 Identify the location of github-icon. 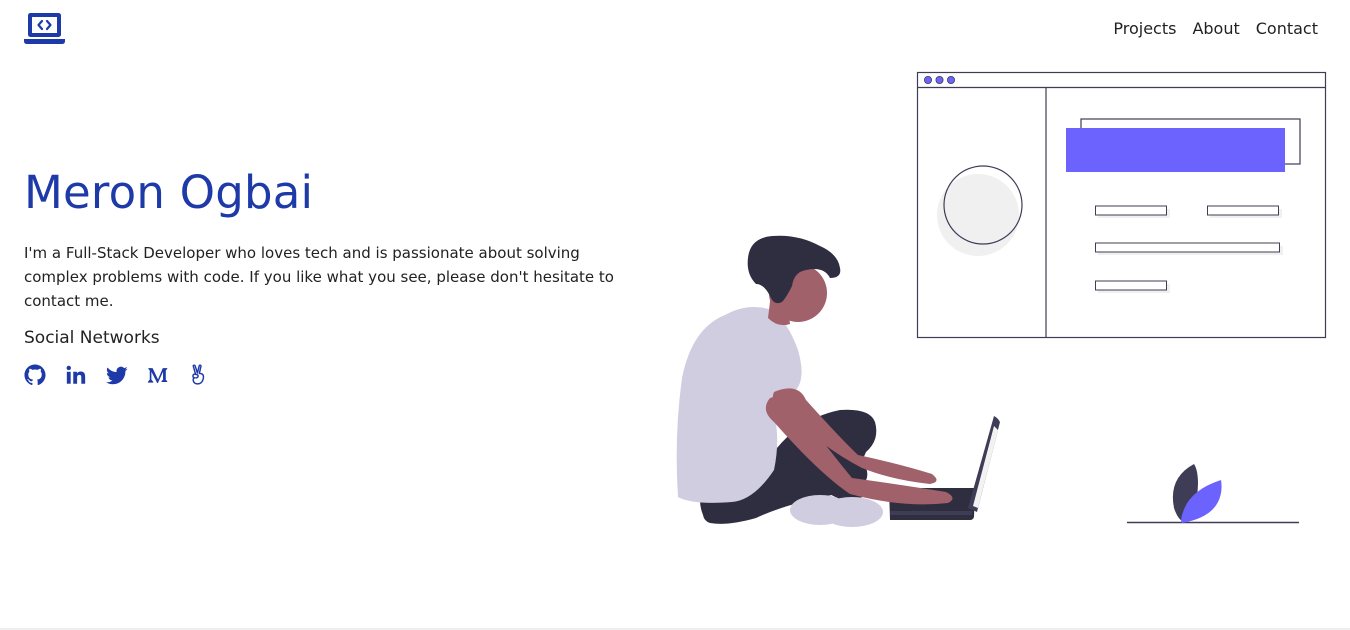
(35, 375).